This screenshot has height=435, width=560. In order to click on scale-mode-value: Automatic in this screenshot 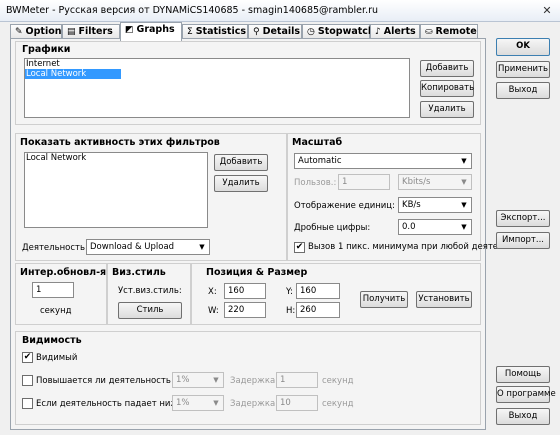, I will do `click(320, 161)`.